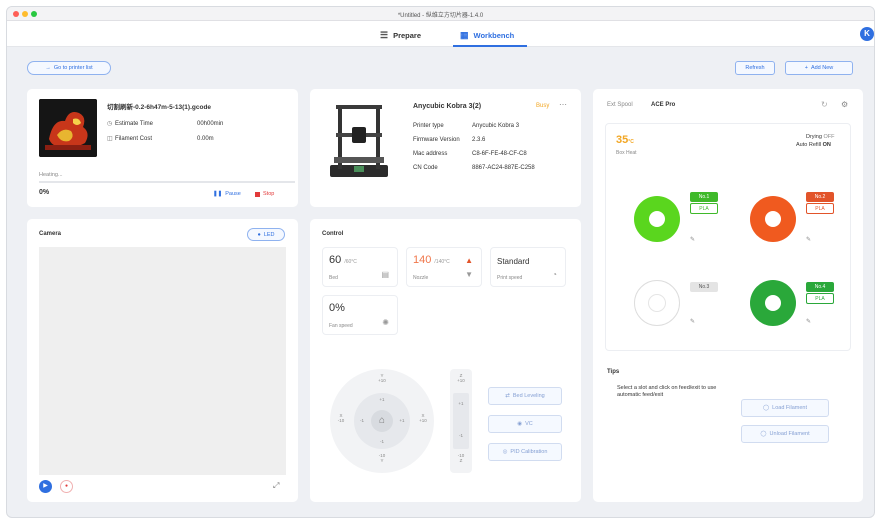 The width and height of the screenshot is (881, 523). I want to click on jog-y-plus-10: Y +10, so click(382, 378).